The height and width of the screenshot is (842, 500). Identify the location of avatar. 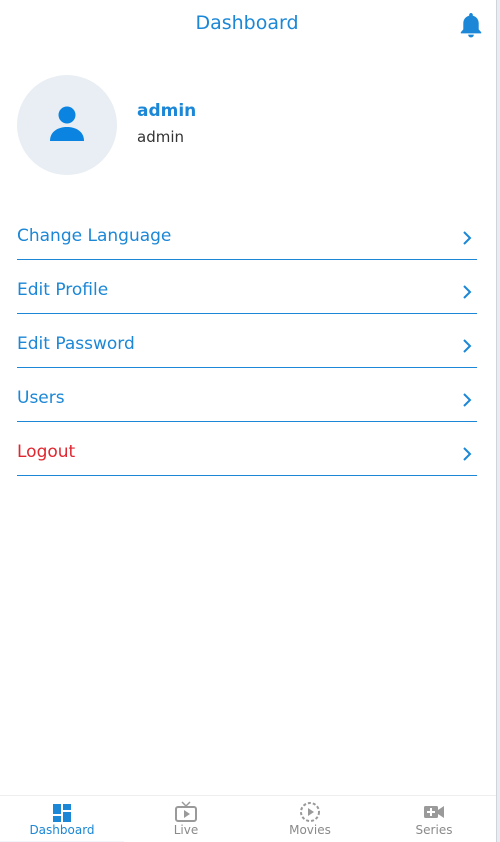
(67, 125).